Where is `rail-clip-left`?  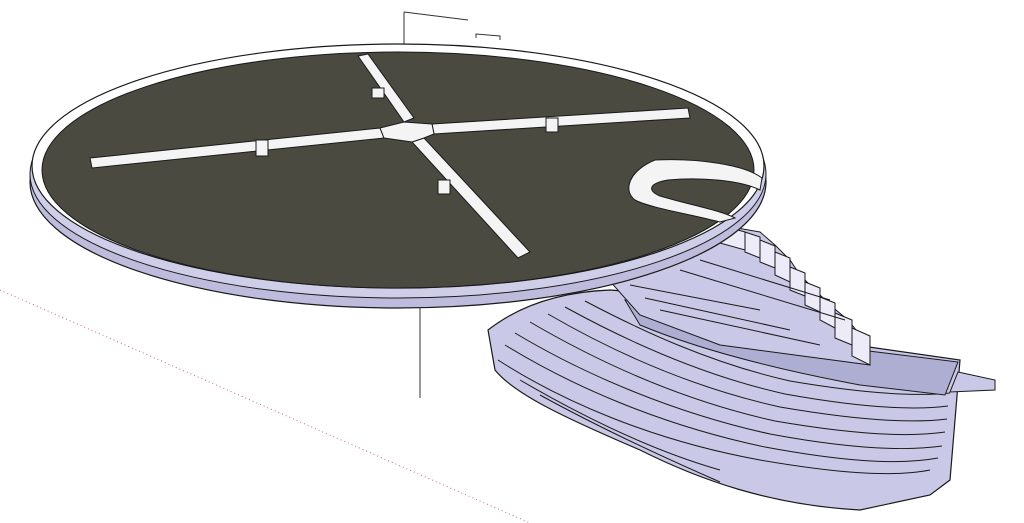
rail-clip-left is located at coordinates (262, 148).